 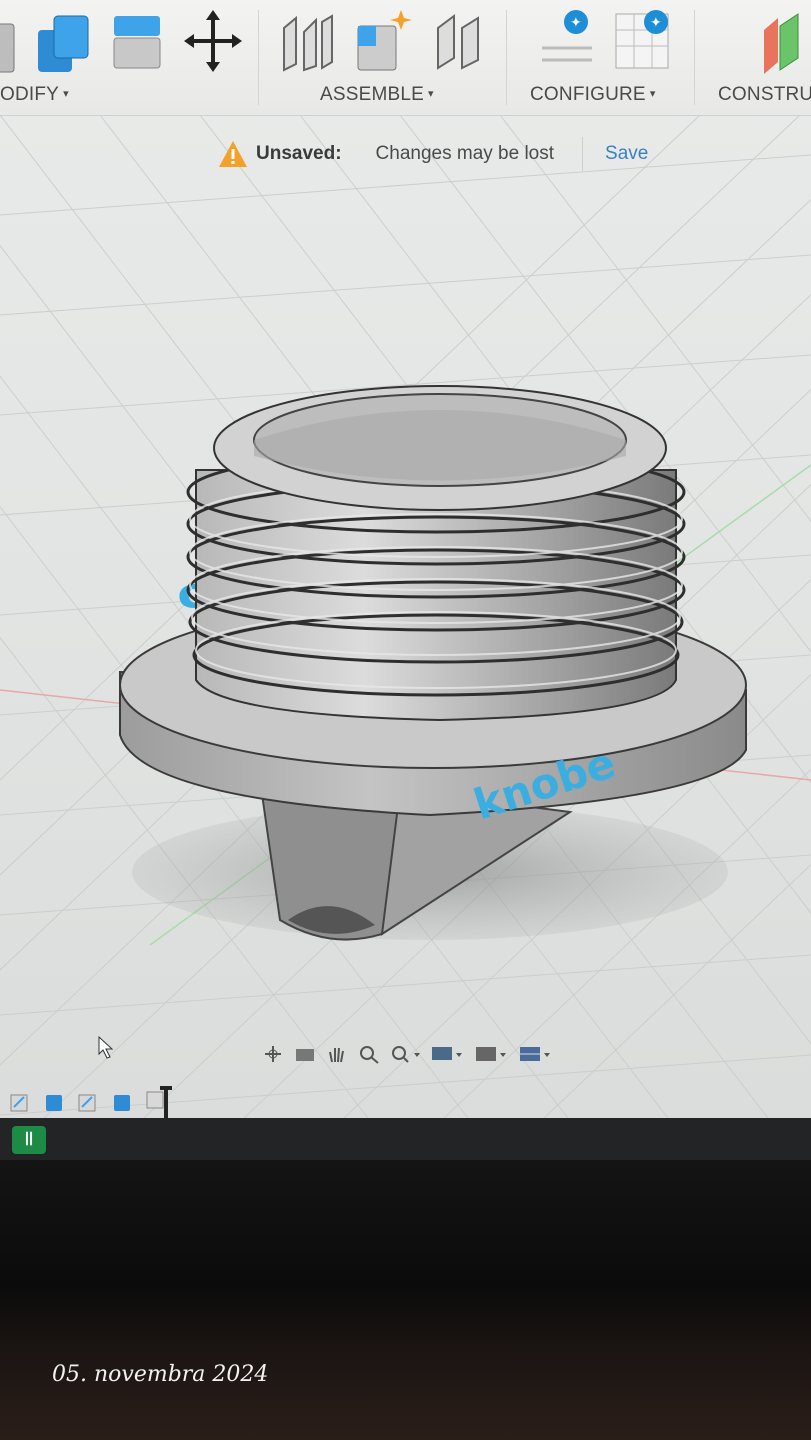 I want to click on navigation-bar, so click(x=407, y=1054).